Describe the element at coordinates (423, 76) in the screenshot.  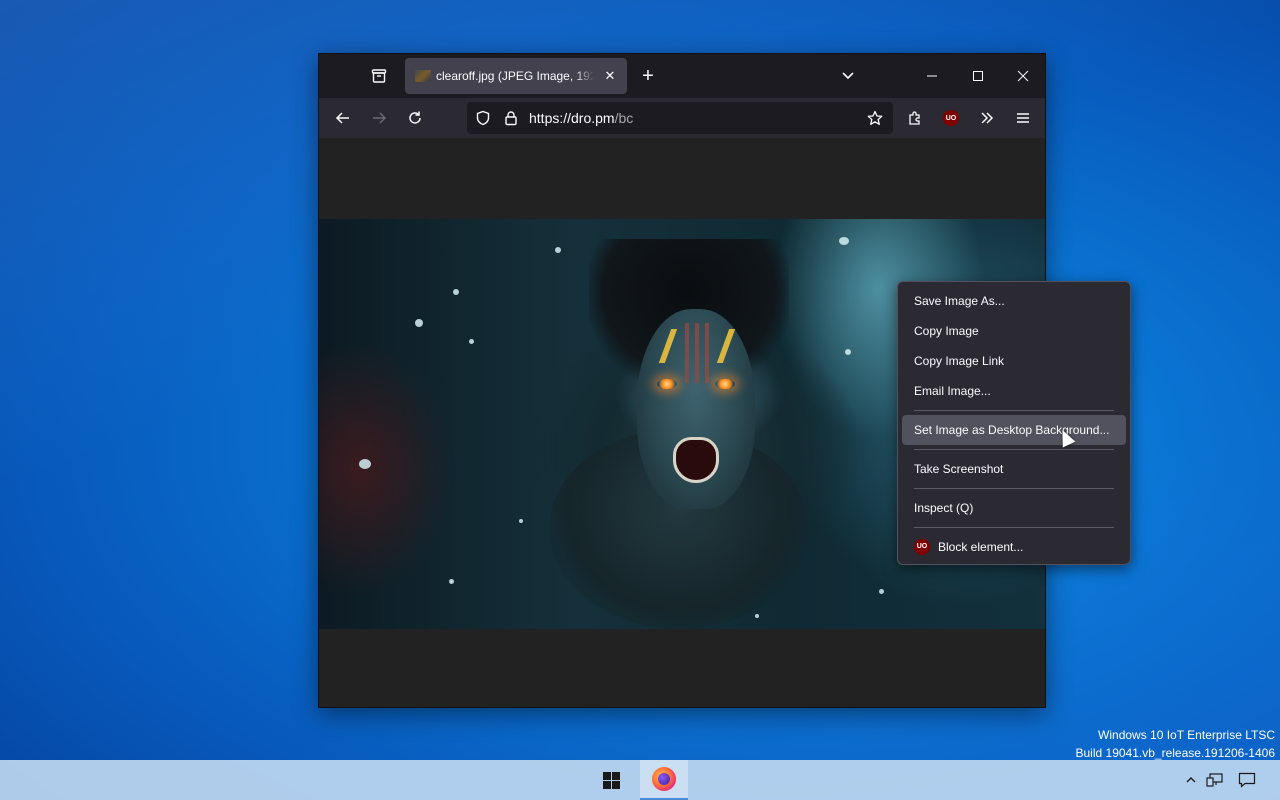
I see `image-favicon-icon` at that location.